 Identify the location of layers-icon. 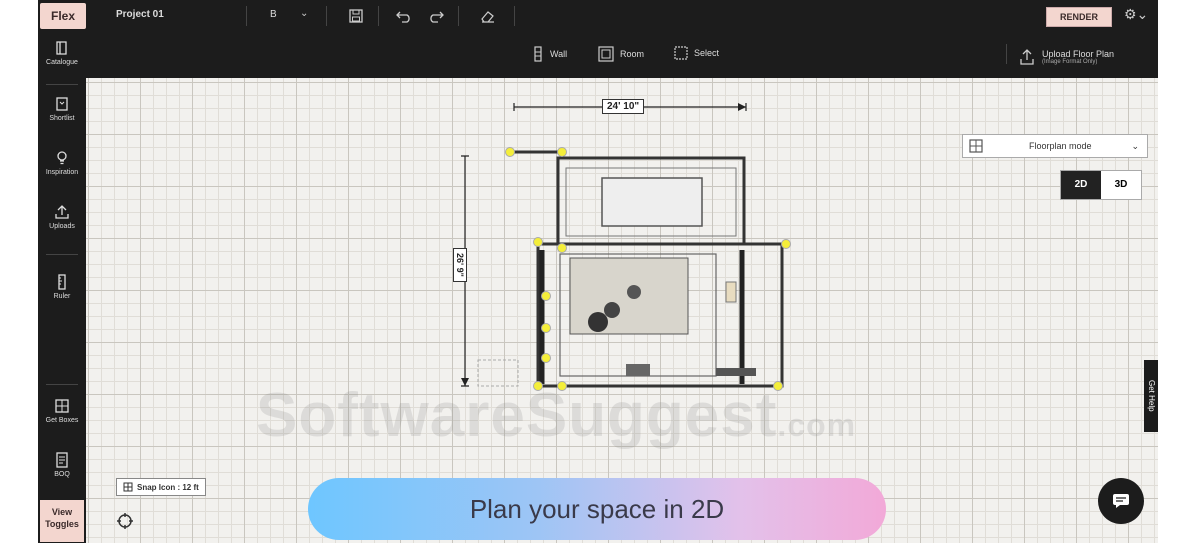
(976, 146).